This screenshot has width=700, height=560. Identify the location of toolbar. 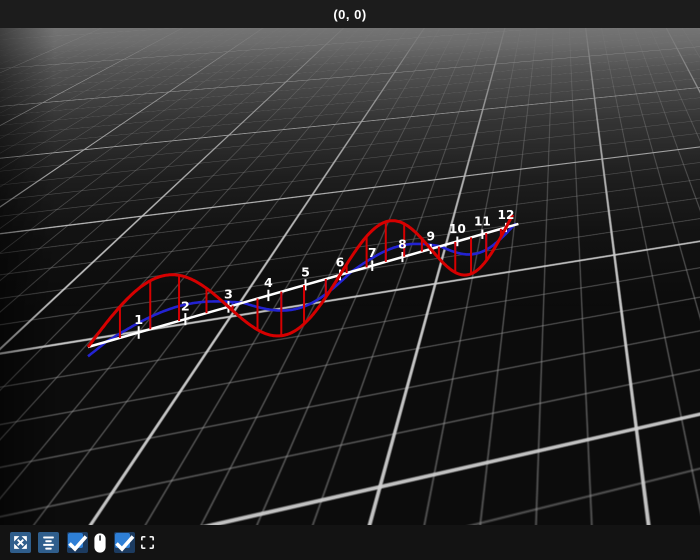
(350, 542).